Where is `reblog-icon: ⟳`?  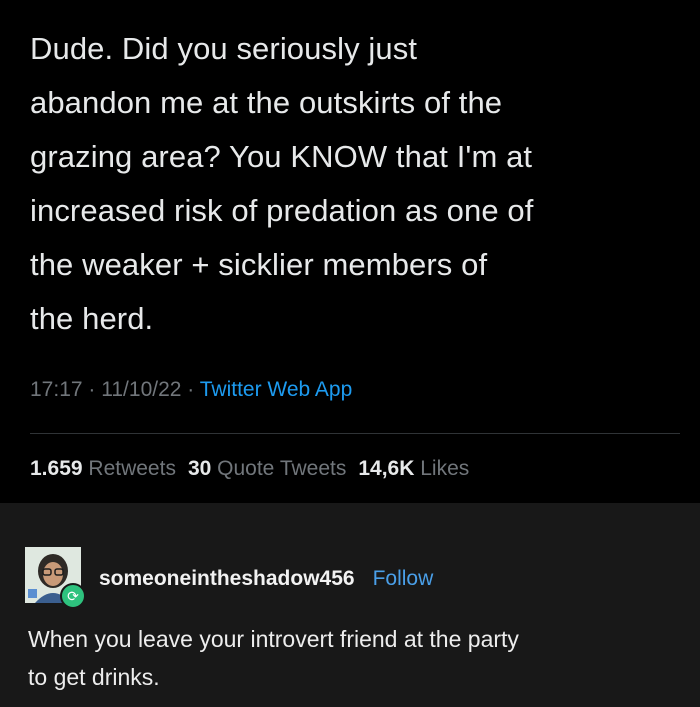 reblog-icon: ⟳ is located at coordinates (73, 596).